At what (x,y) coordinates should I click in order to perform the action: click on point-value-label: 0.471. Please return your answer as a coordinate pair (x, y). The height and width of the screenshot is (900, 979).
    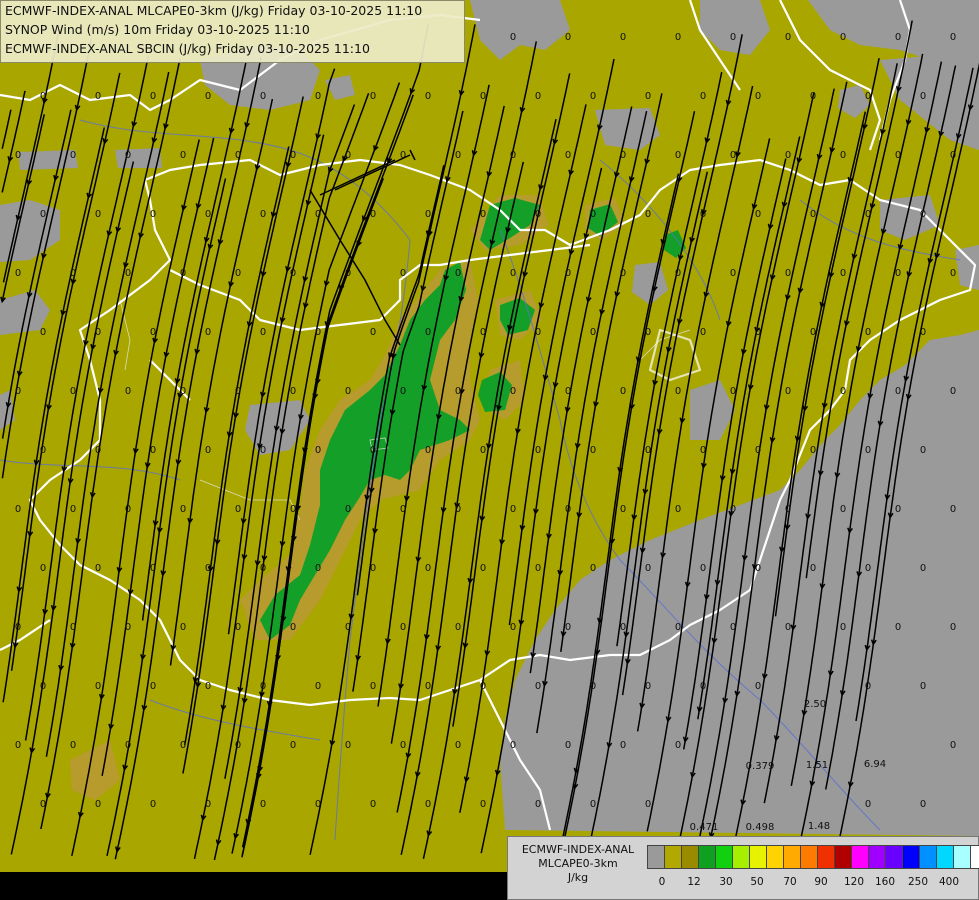
    Looking at the image, I should click on (704, 827).